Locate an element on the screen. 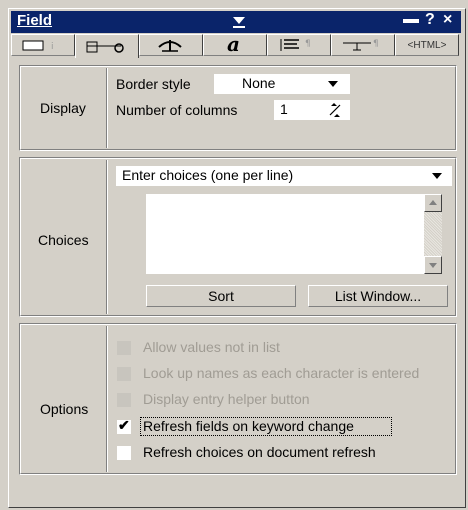 The height and width of the screenshot is (510, 468). tab-font: a is located at coordinates (235, 45).